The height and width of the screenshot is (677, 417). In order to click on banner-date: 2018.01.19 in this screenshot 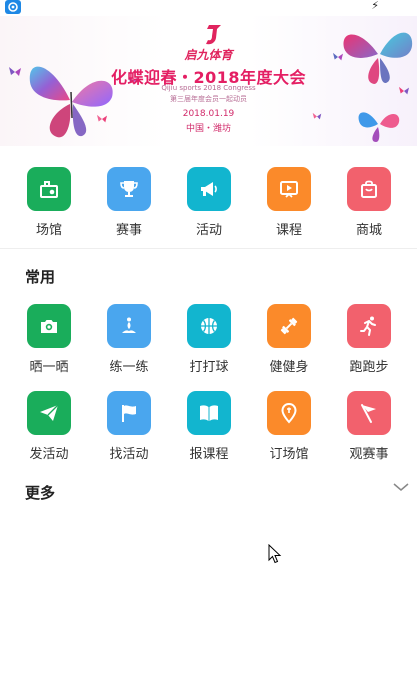, I will do `click(208, 114)`.